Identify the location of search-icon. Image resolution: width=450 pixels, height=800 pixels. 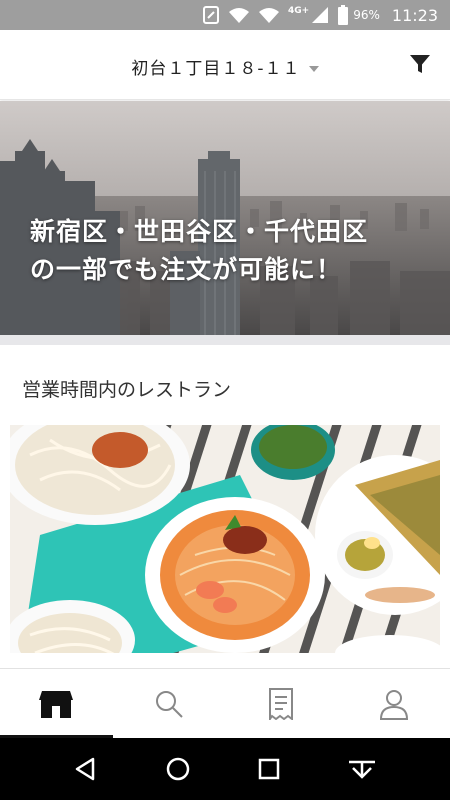
(169, 704).